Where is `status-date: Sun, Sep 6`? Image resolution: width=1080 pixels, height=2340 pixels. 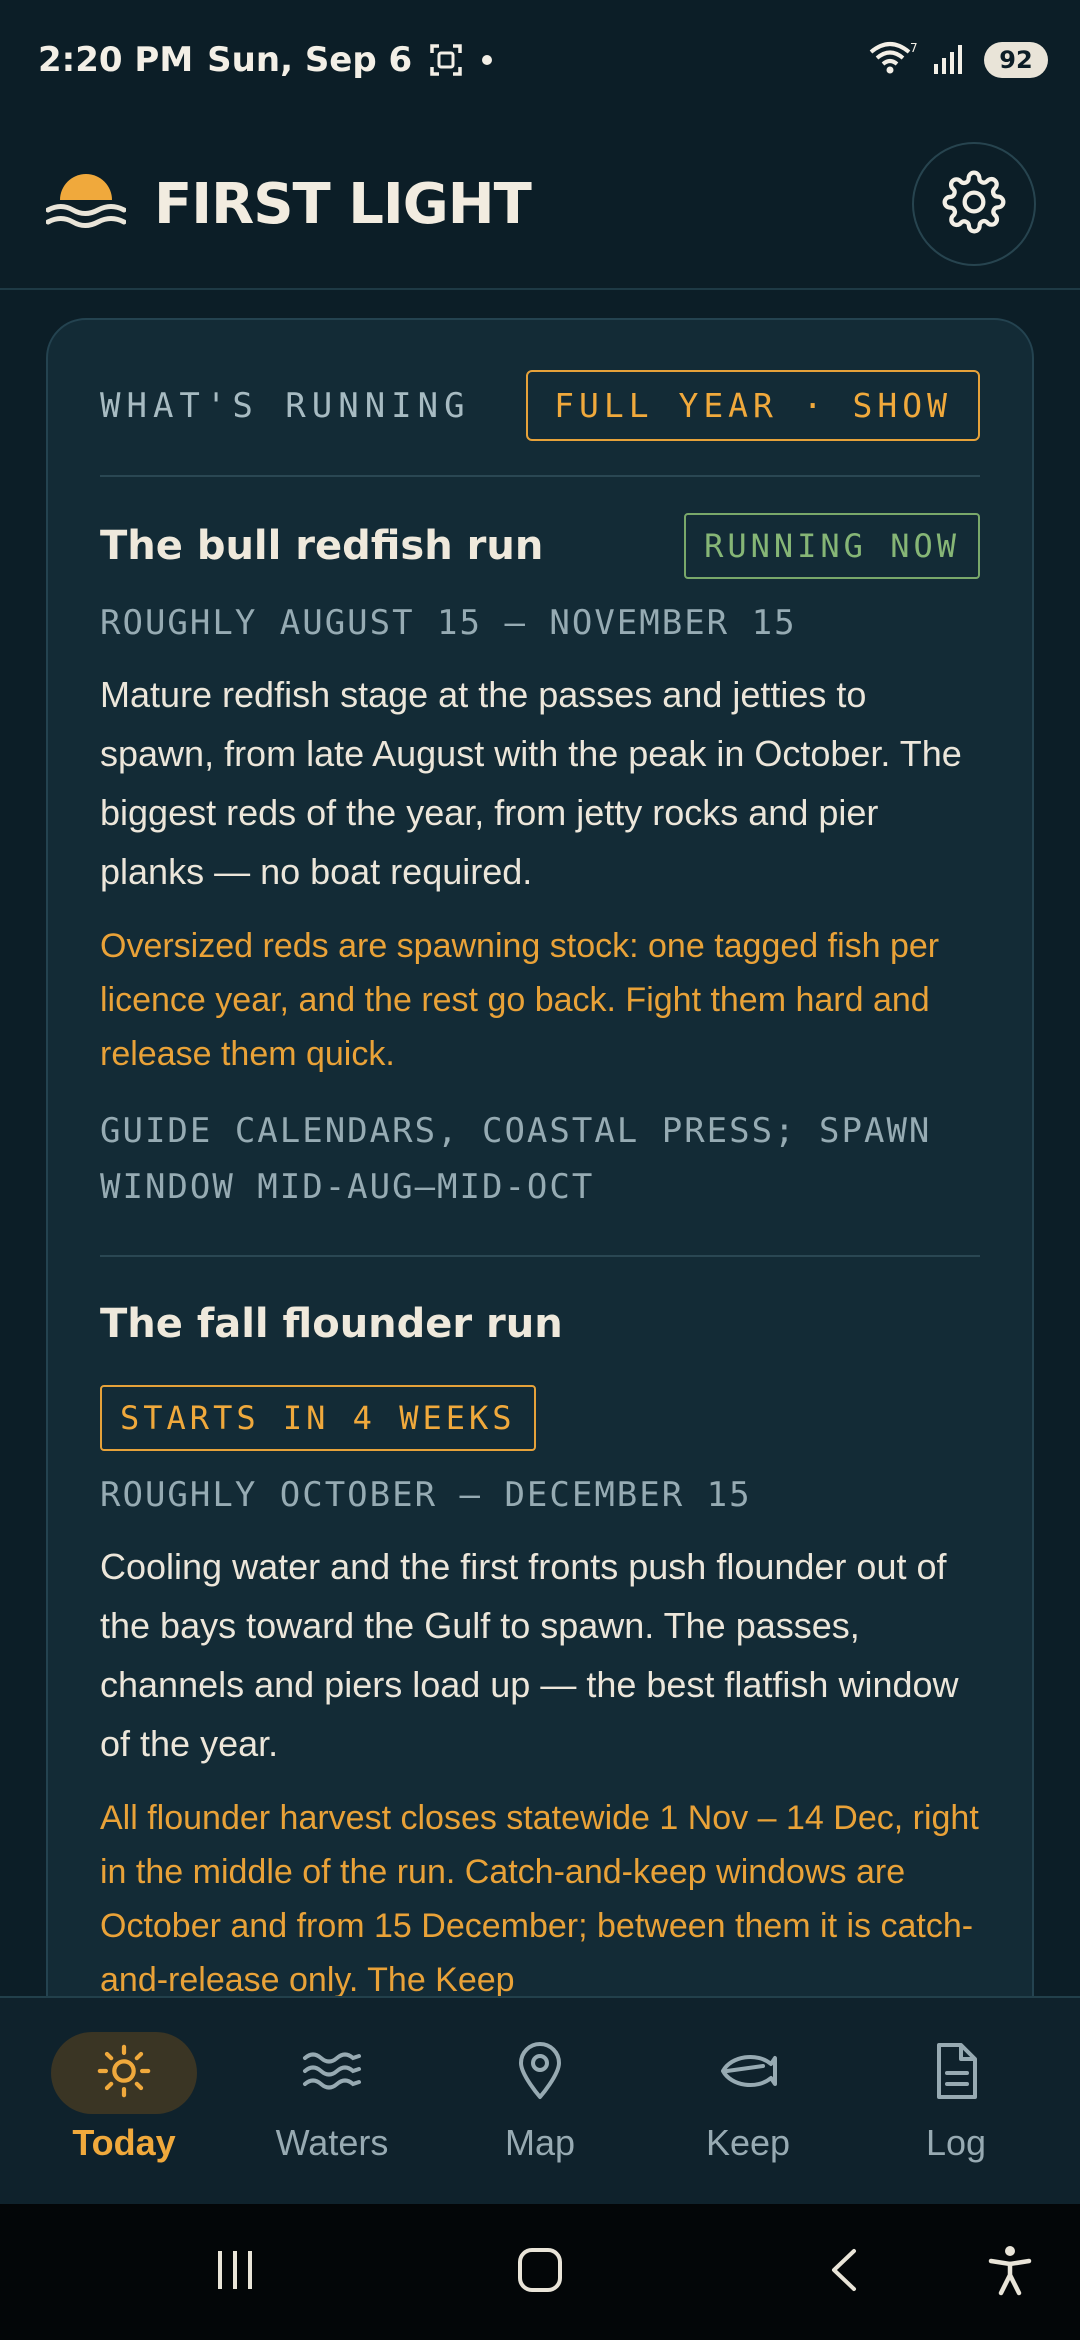
status-date: Sun, Sep 6 is located at coordinates (310, 60).